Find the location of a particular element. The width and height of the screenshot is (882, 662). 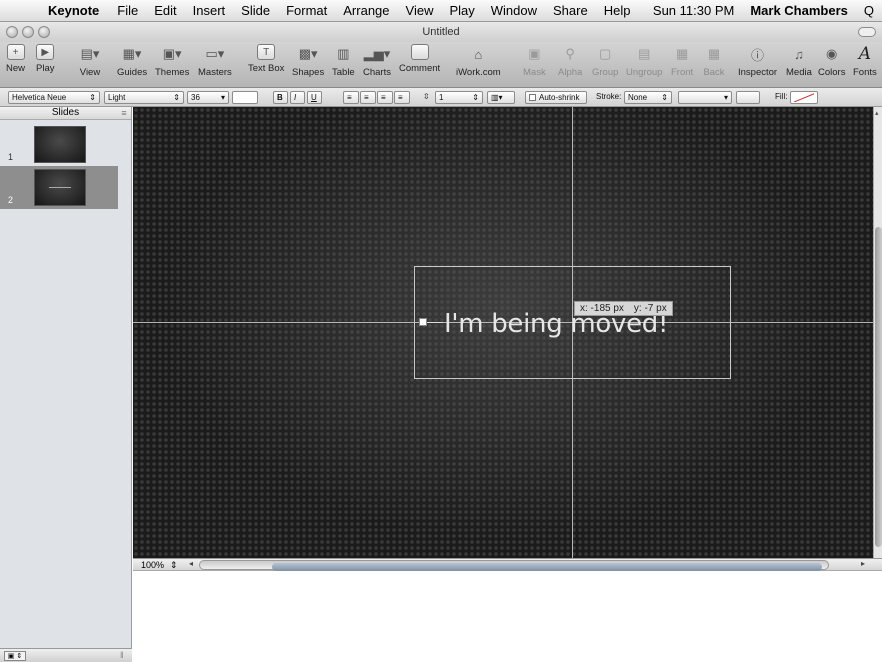

bold-button: B is located at coordinates (280, 97).